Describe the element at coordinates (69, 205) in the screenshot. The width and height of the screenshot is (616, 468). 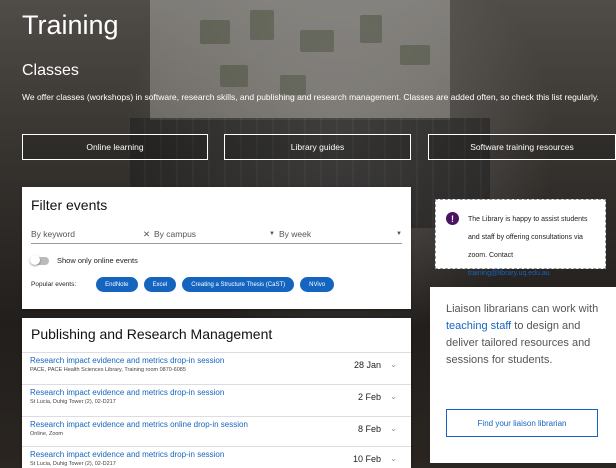
I see `filter-title: Filter events` at that location.